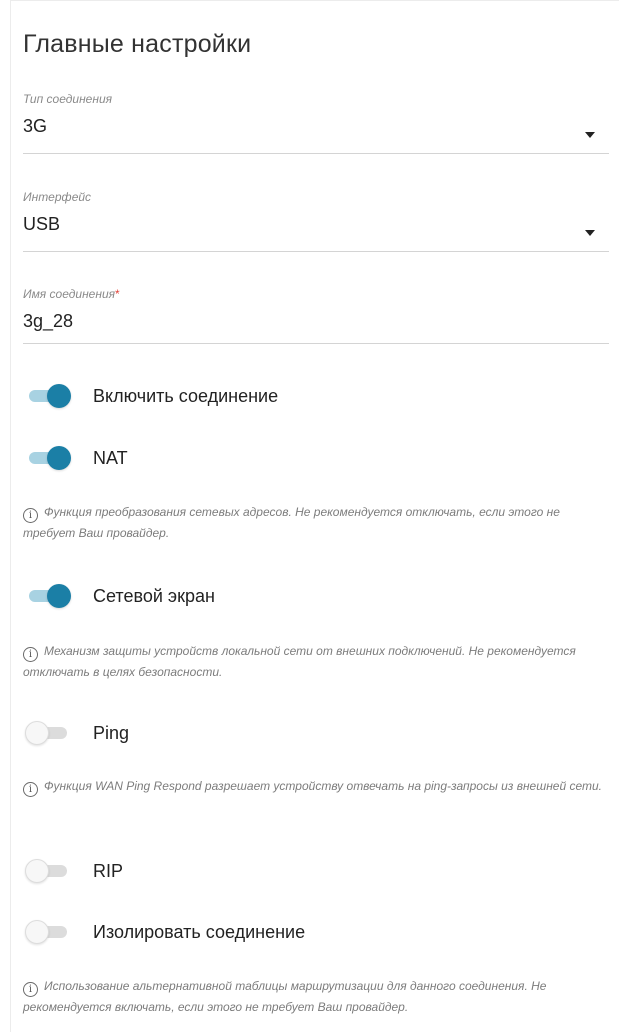 The height and width of the screenshot is (1032, 619). I want to click on rip-label: RIP, so click(108, 870).